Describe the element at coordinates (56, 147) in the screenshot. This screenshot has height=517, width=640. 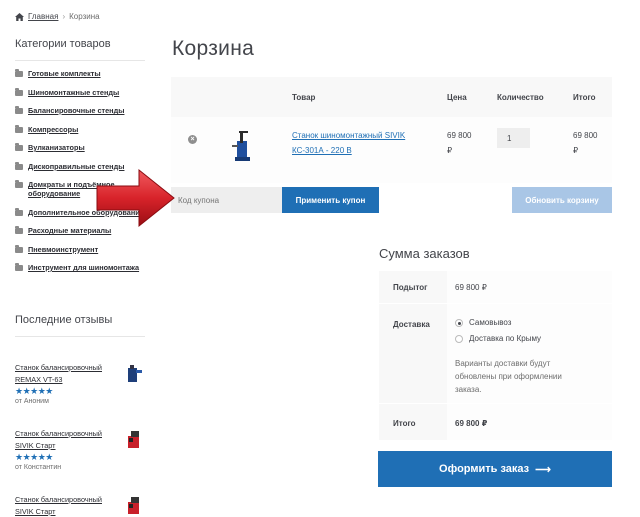
I see `category-link: Вулканизаторы` at that location.